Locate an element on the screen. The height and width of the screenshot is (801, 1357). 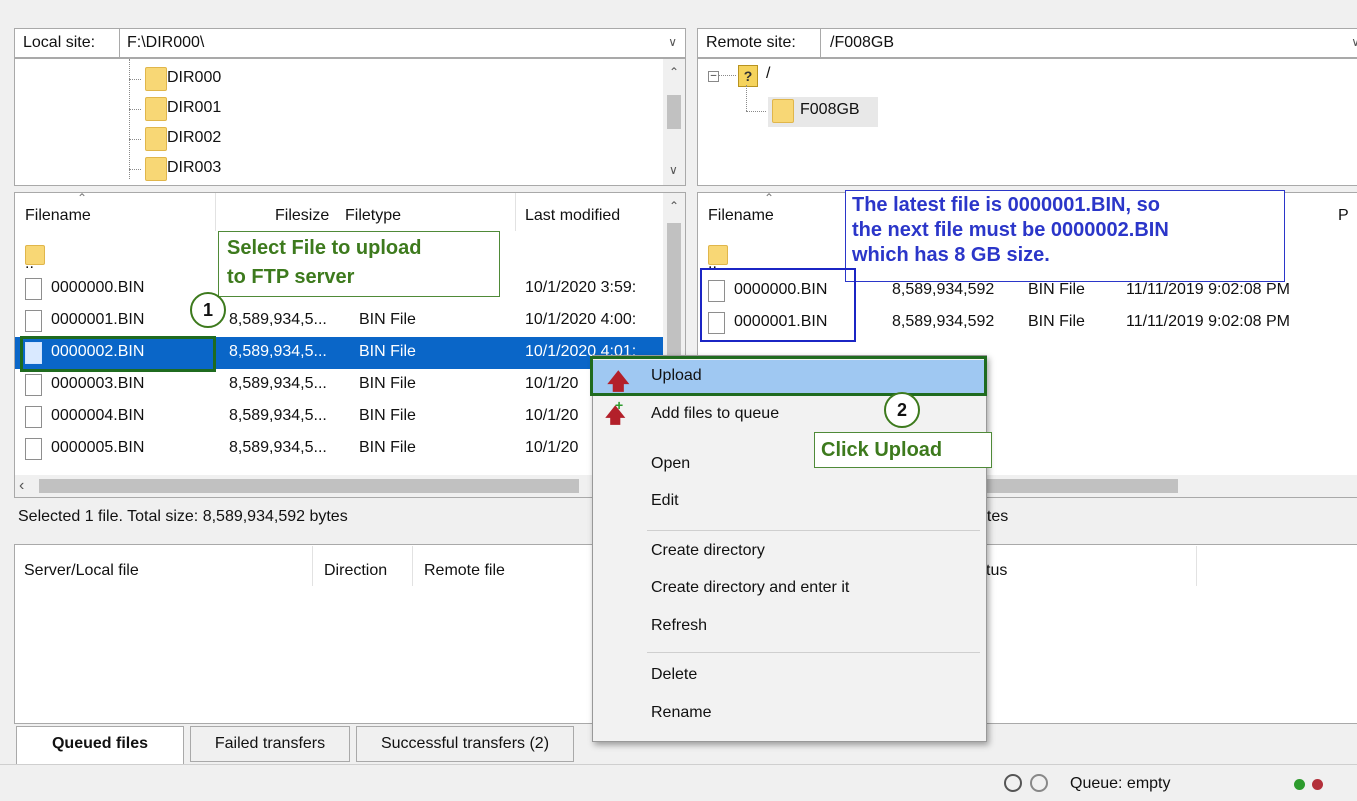
remote-site-bar: Remote site: /F008GB ∨ is located at coordinates (1027, 43).